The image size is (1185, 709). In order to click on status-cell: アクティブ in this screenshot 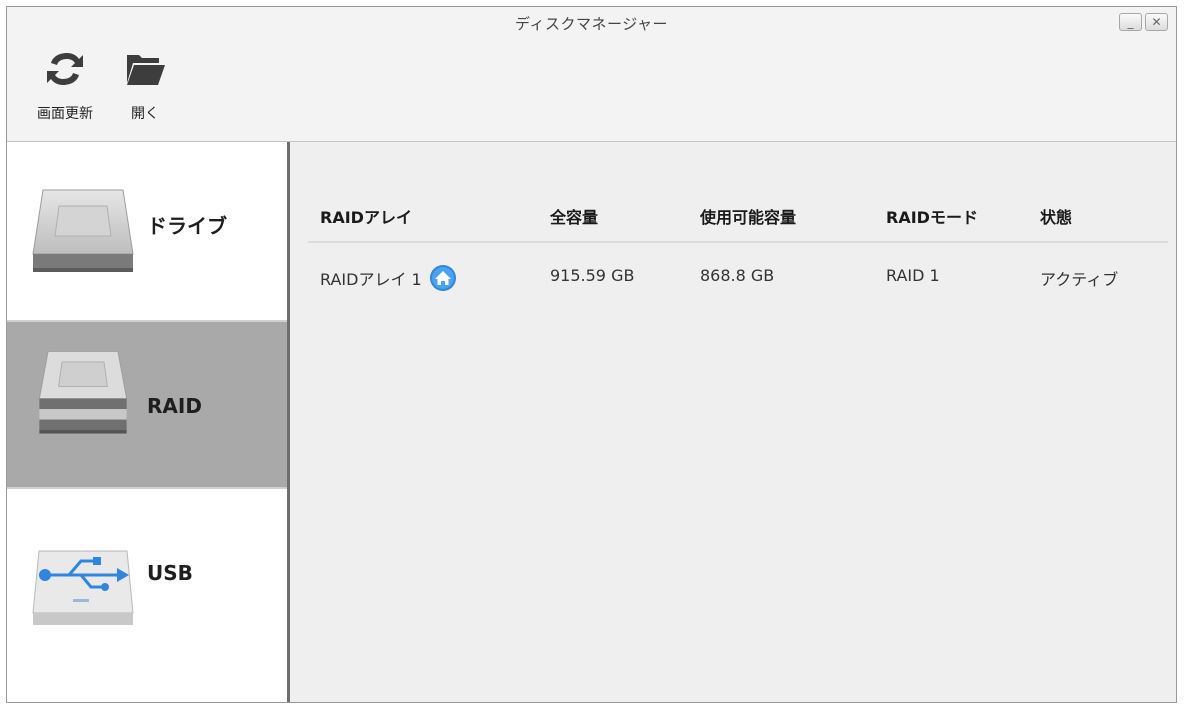, I will do `click(1079, 279)`.